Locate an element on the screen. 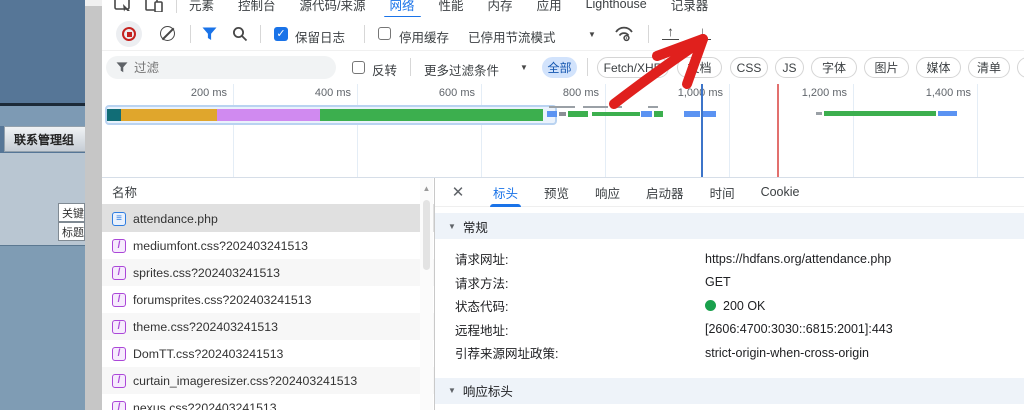 Image resolution: width=1024 pixels, height=410 pixels. tab-memory: 内存 is located at coordinates (500, 8).